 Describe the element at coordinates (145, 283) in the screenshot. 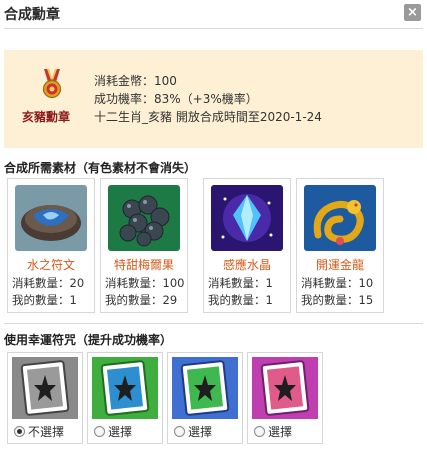

I see `material-consume: 消耗數量：100` at that location.